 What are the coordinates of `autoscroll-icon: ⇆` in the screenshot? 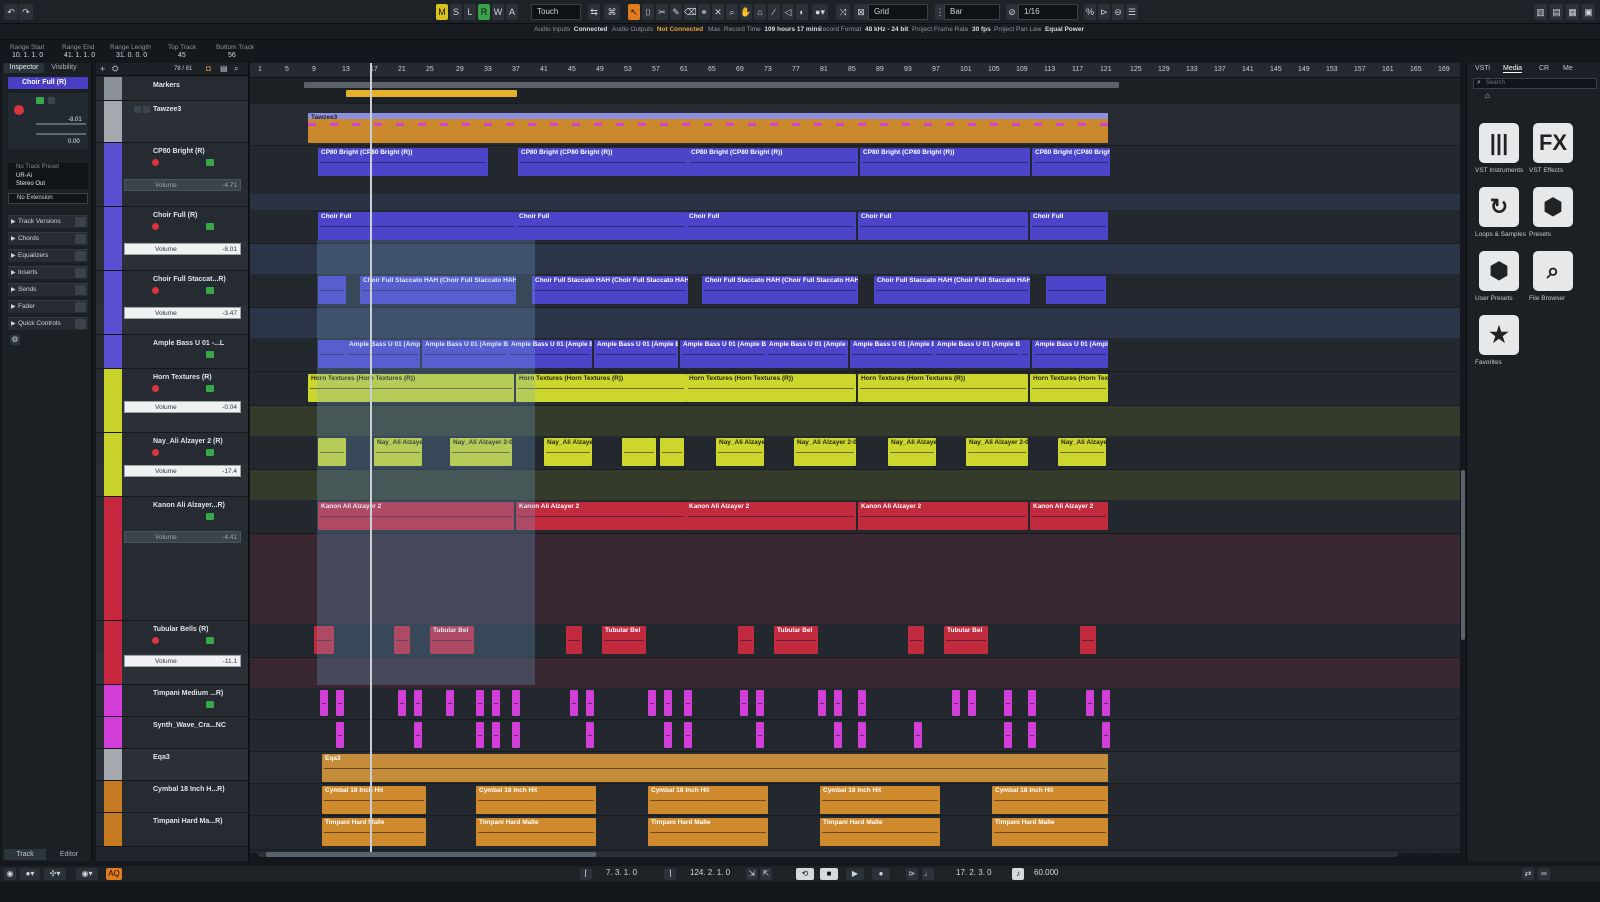 It's located at (594, 12).